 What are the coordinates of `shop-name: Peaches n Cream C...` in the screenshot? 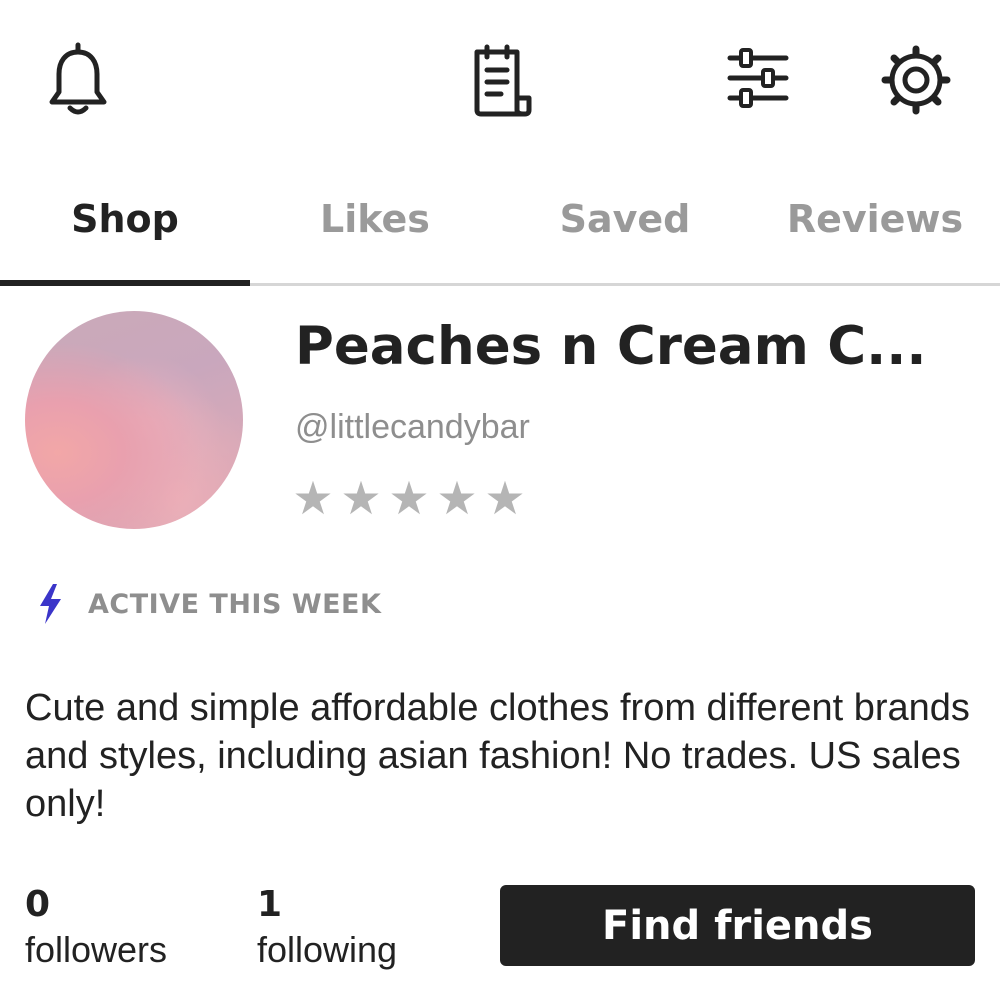 It's located at (611, 346).